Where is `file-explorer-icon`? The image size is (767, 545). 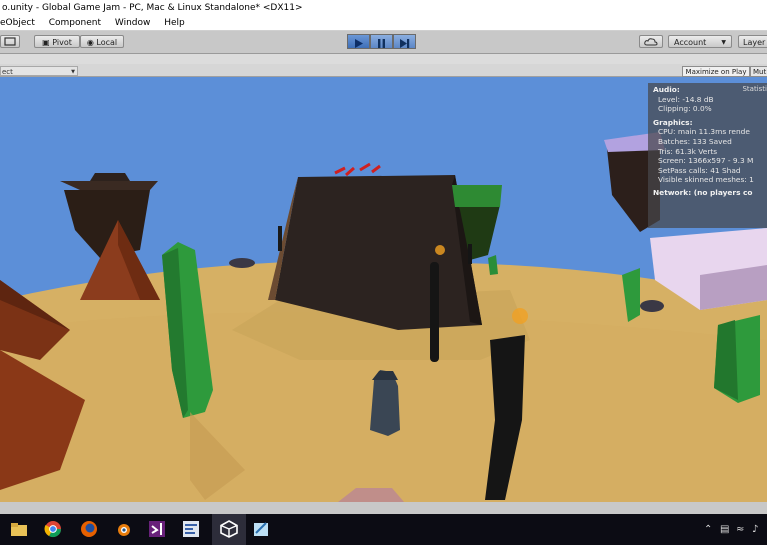 file-explorer-icon is located at coordinates (19, 529).